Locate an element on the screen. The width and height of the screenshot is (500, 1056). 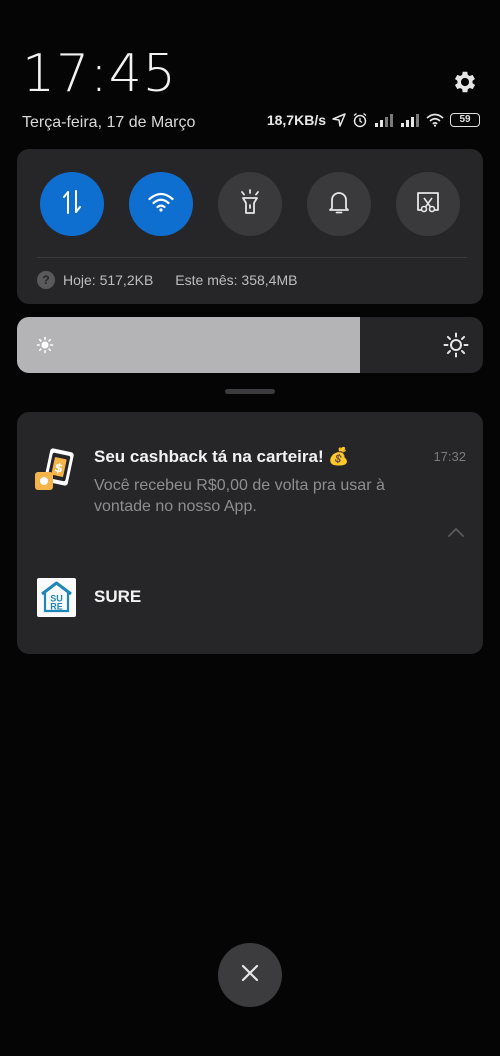
clock: 17:45 is located at coordinates (99, 74).